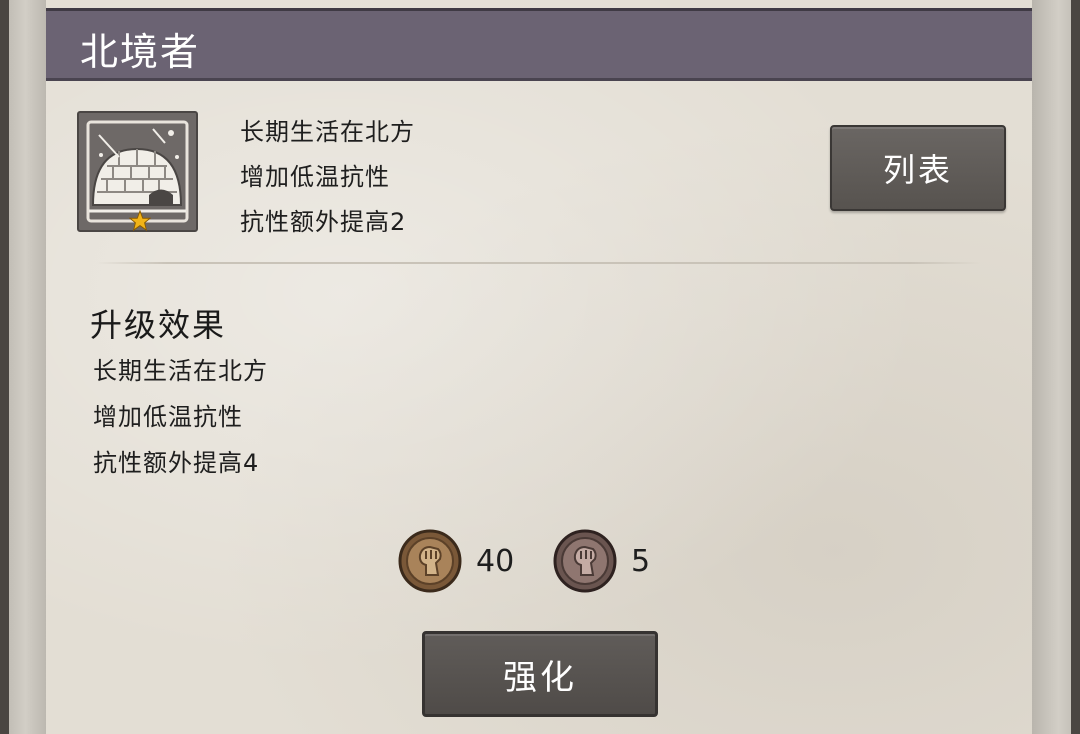  What do you see at coordinates (585, 561) in the screenshot?
I see `fist-medal-dark-icon` at bounding box center [585, 561].